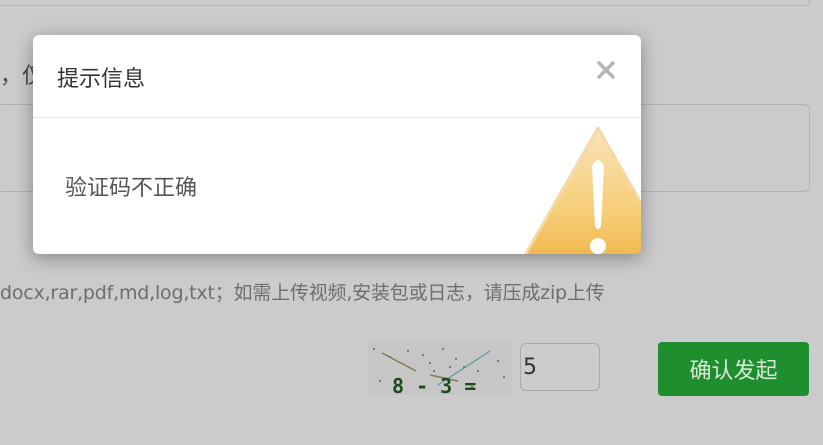 The image size is (823, 445). Describe the element at coordinates (131, 188) in the screenshot. I see `dialog-message: 验证码不正确` at that location.